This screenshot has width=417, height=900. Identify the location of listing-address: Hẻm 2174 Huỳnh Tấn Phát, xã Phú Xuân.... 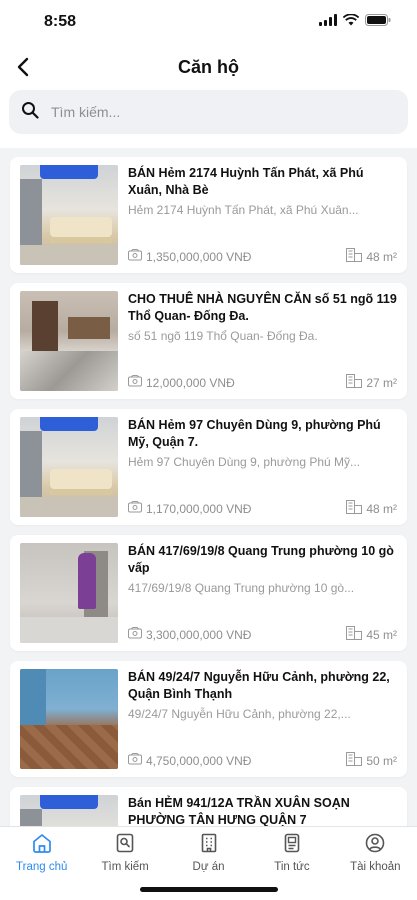
(243, 210).